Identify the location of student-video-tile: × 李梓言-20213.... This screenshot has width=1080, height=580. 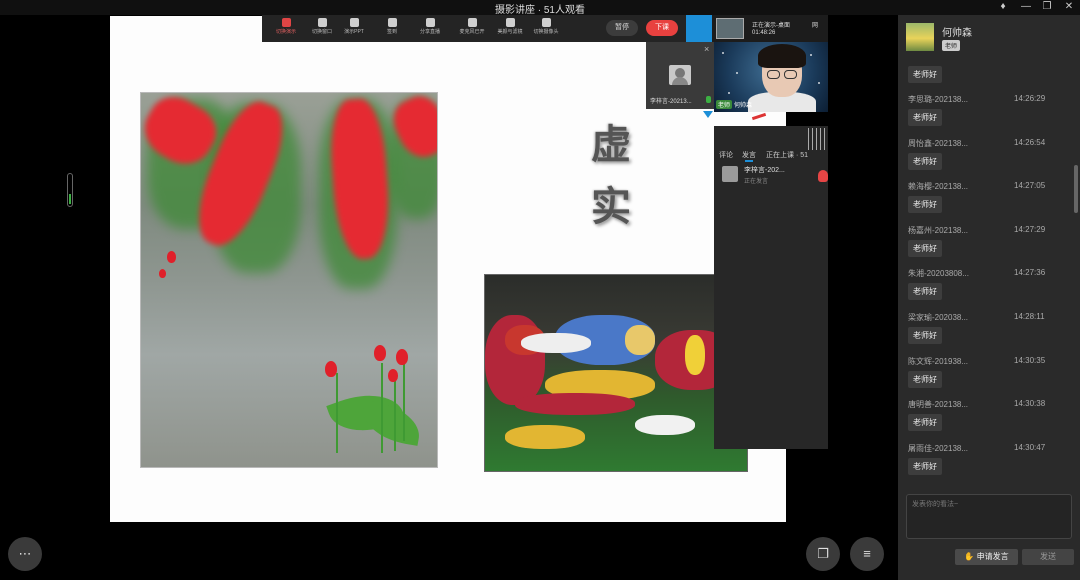
(680, 75).